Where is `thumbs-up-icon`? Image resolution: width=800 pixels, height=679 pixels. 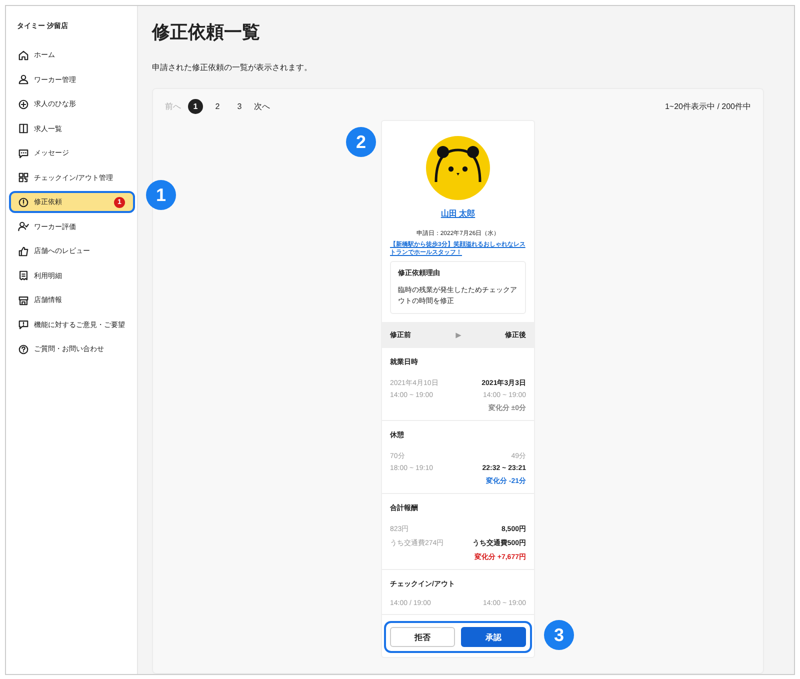 thumbs-up-icon is located at coordinates (23, 251).